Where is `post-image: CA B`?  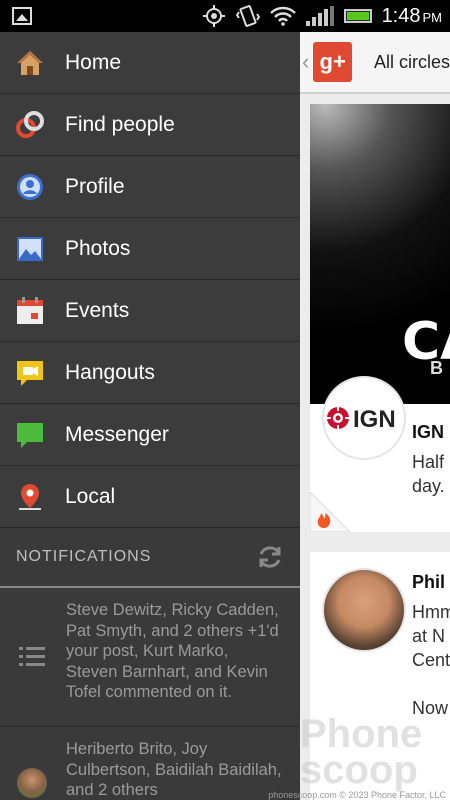
post-image: CA B is located at coordinates (380, 254).